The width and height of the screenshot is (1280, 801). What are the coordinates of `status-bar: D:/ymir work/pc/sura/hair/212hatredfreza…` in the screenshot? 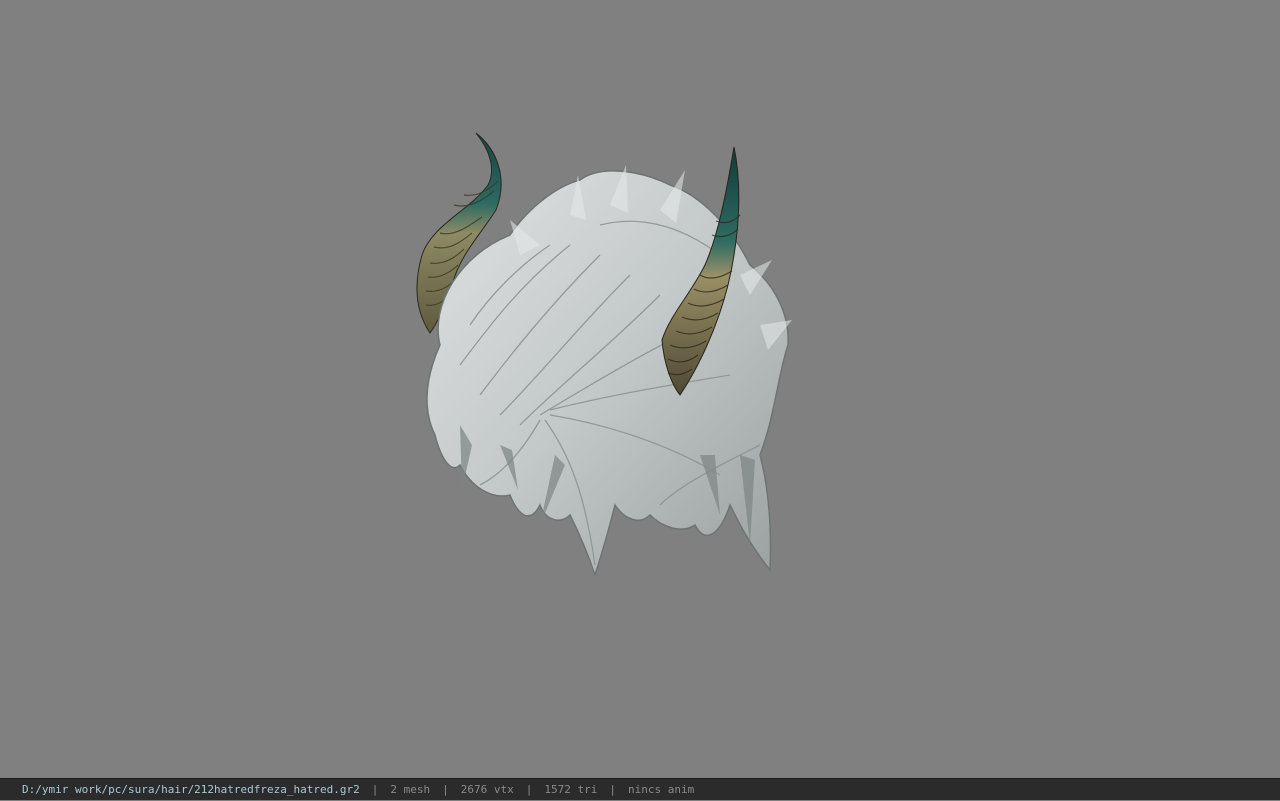 It's located at (640, 789).